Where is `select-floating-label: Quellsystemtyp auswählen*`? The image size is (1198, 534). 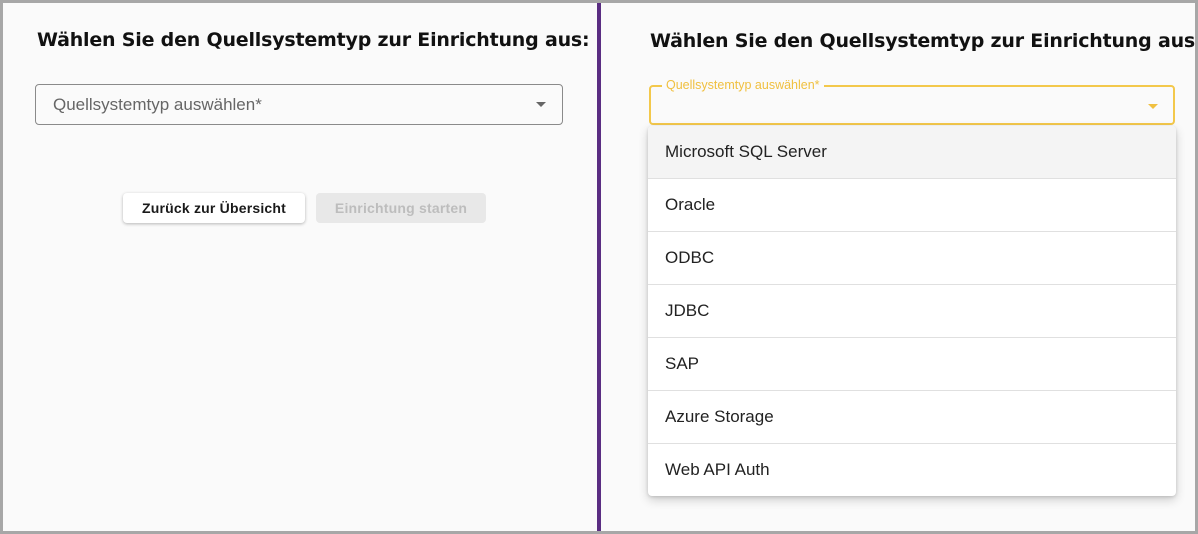 select-floating-label: Quellsystemtyp auswählen* is located at coordinates (743, 85).